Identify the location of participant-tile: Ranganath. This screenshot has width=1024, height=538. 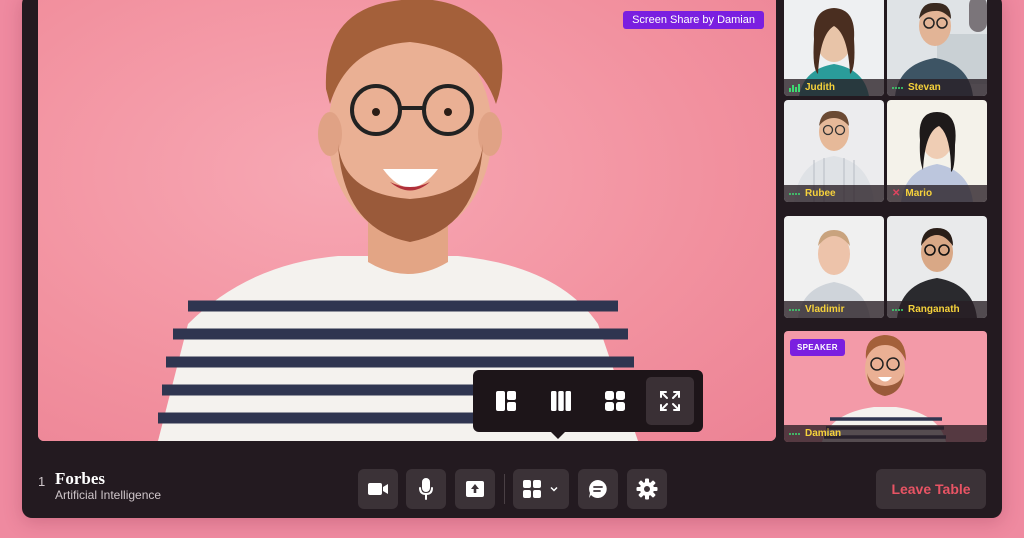
(937, 267).